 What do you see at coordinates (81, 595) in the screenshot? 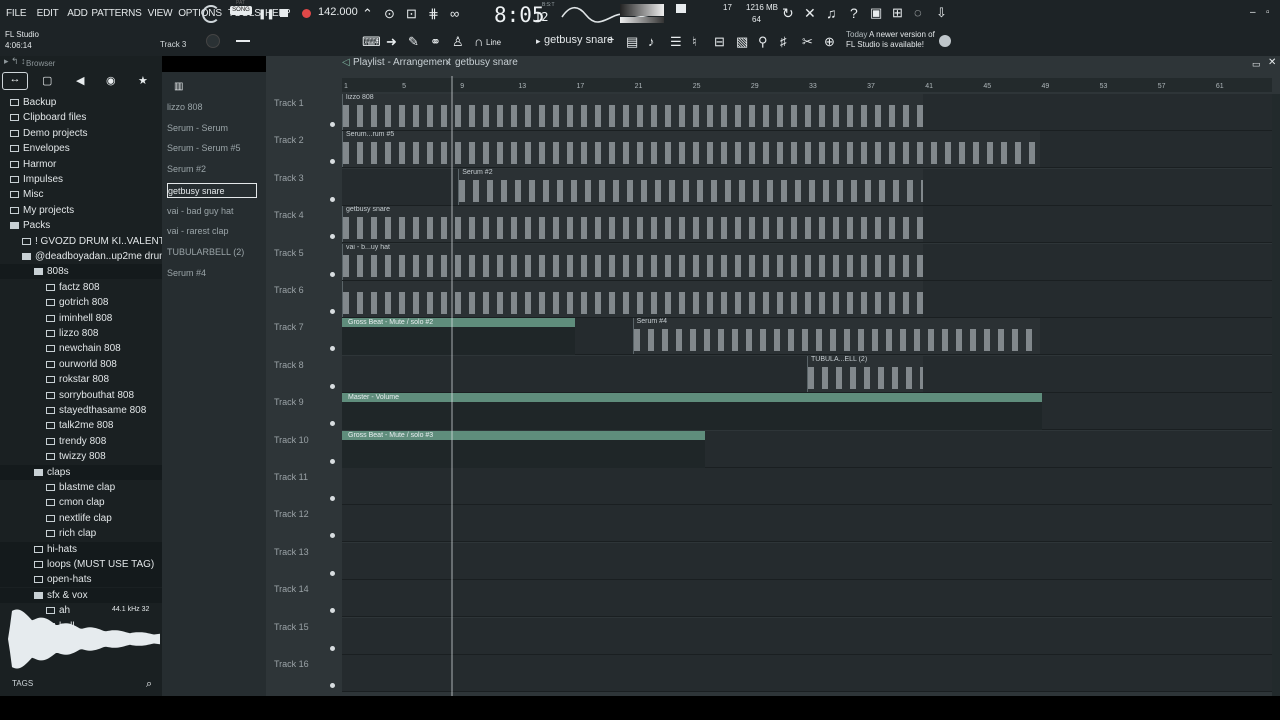
I see `browser-item: sfx & vox` at bounding box center [81, 595].